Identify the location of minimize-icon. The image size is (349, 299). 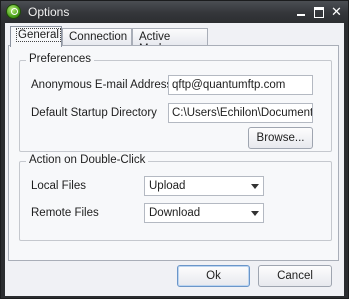
(300, 12).